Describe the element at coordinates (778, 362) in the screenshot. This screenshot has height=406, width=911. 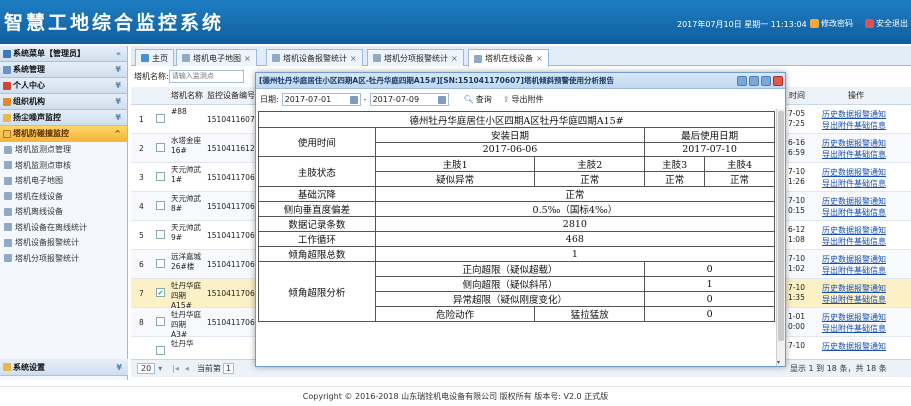
I see `scroll-down-icon: ▾` at that location.